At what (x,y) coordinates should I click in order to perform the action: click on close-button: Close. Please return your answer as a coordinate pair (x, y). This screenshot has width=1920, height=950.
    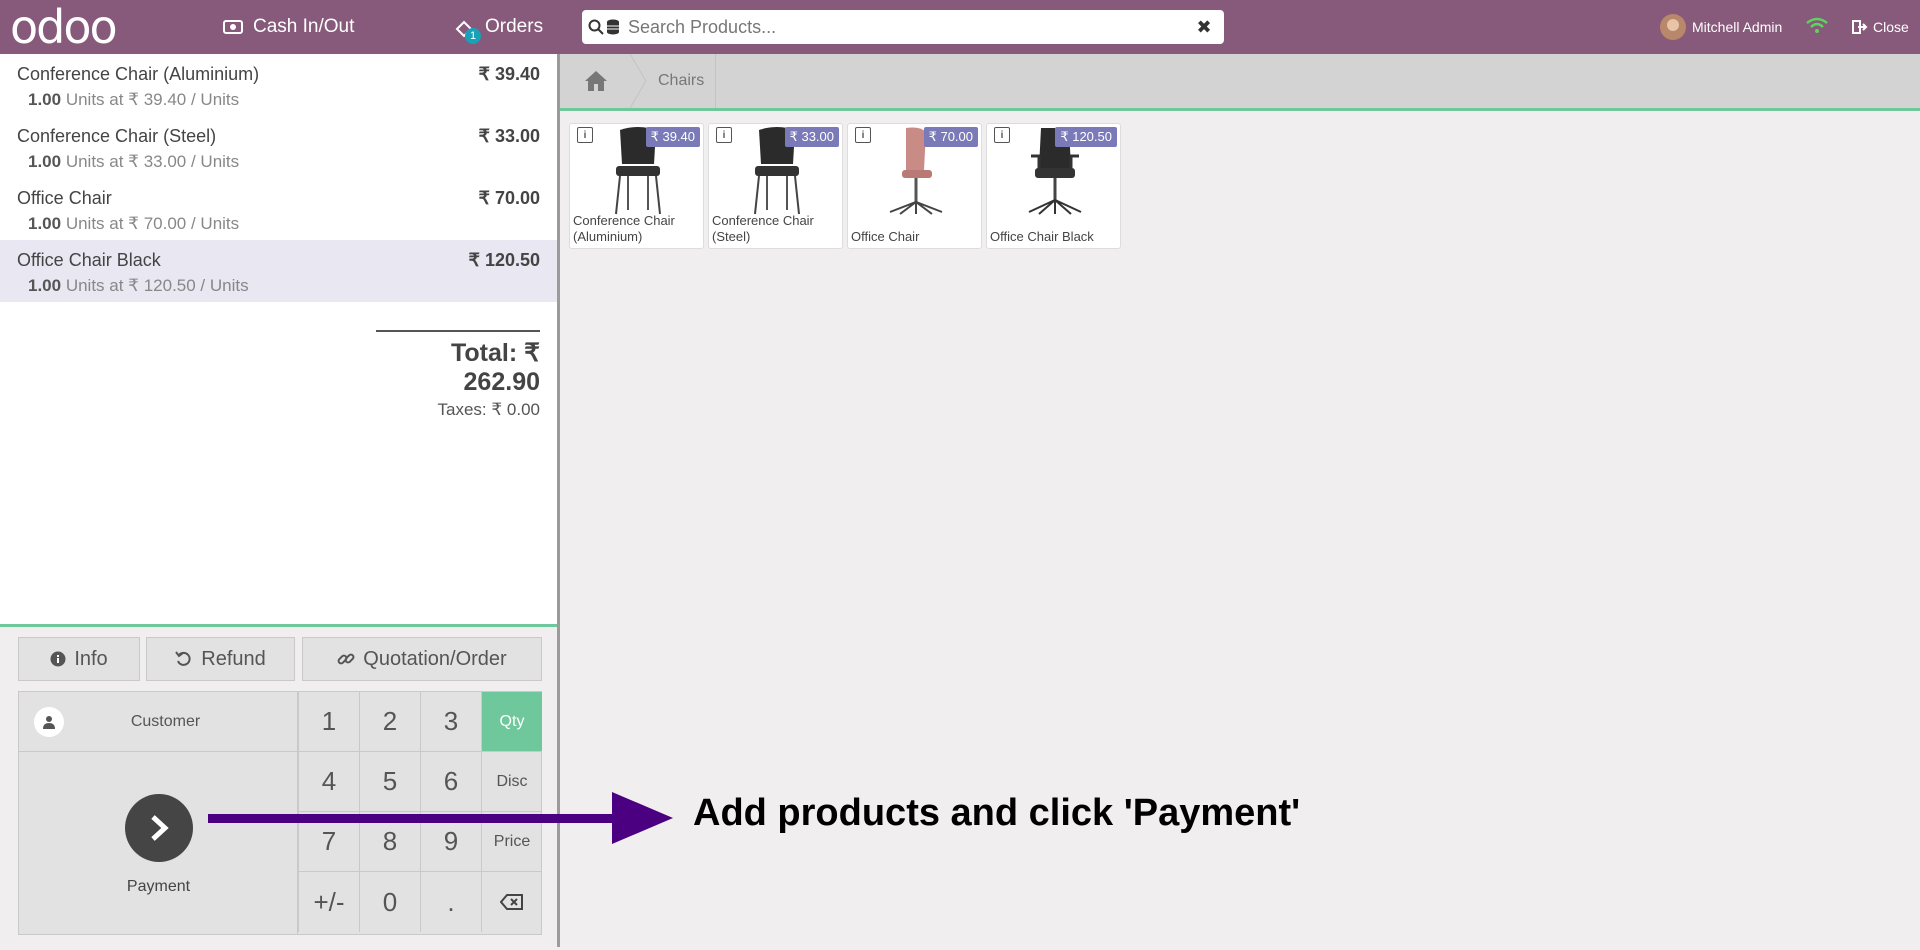
    Looking at the image, I should click on (1880, 27).